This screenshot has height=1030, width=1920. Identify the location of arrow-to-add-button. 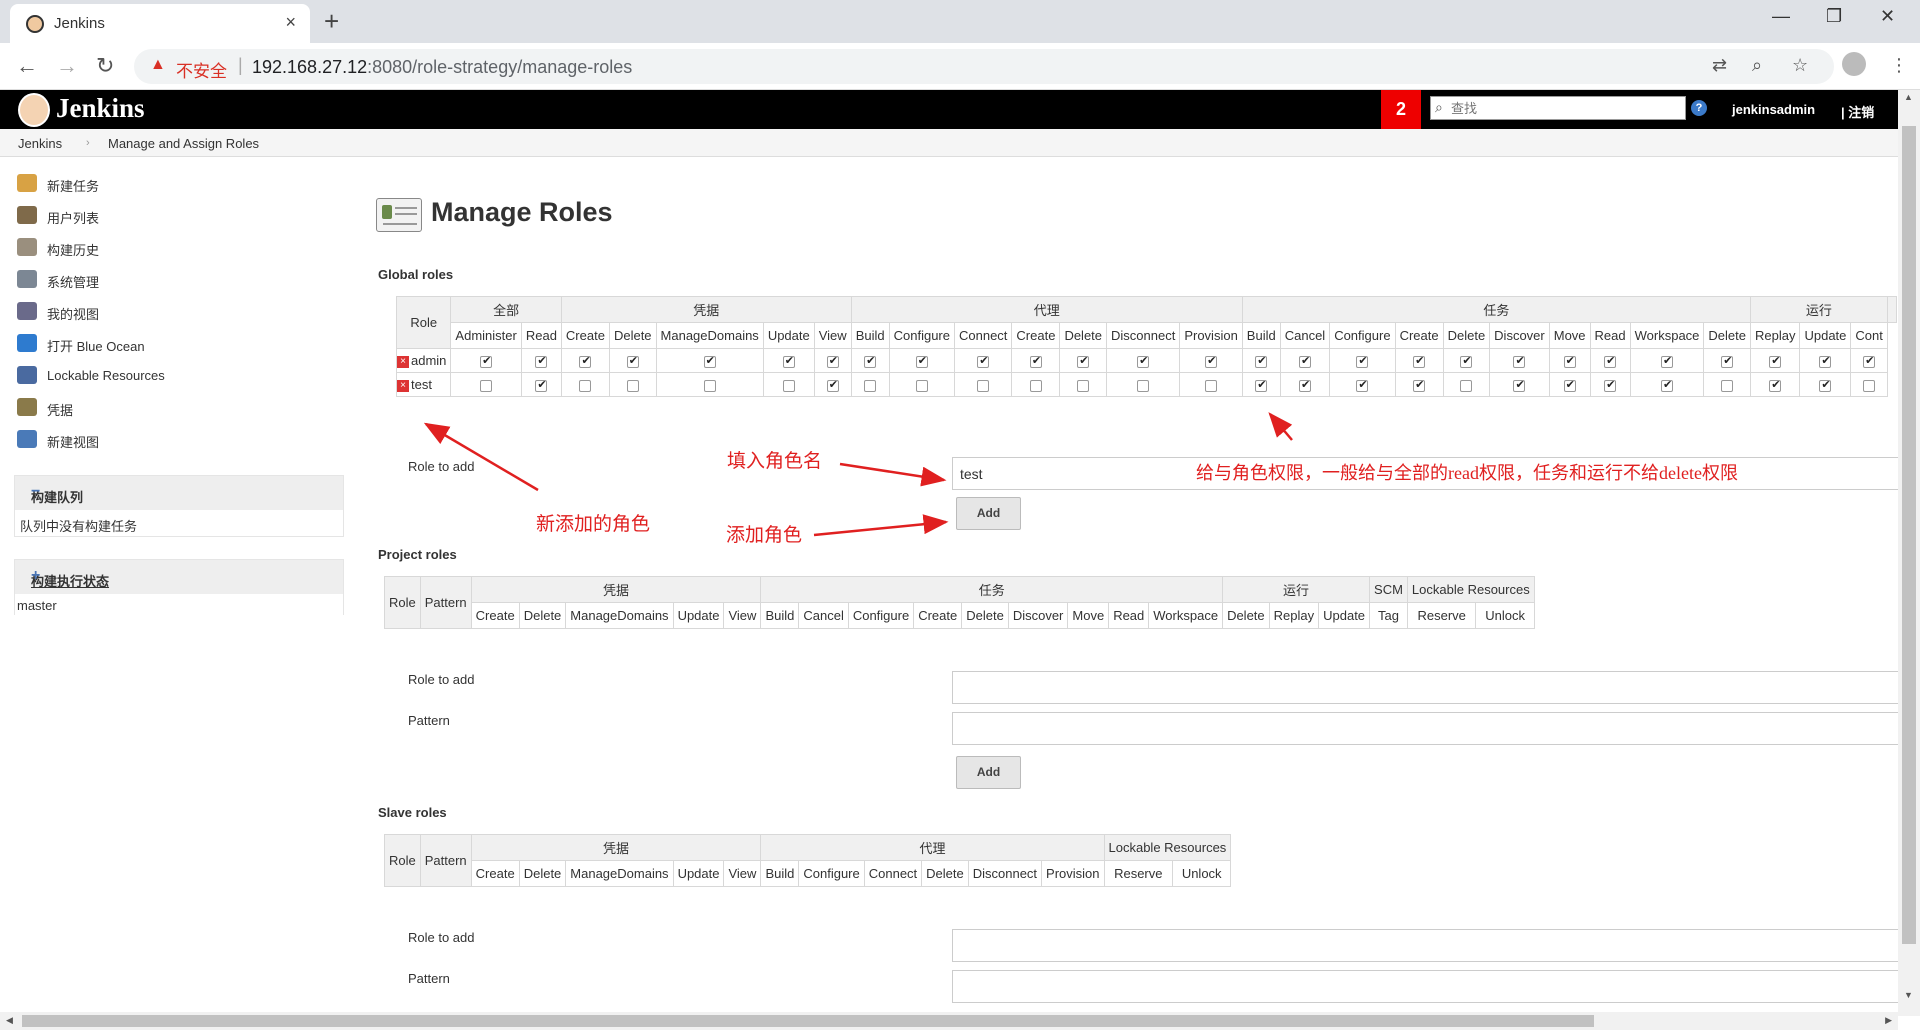
(881, 525).